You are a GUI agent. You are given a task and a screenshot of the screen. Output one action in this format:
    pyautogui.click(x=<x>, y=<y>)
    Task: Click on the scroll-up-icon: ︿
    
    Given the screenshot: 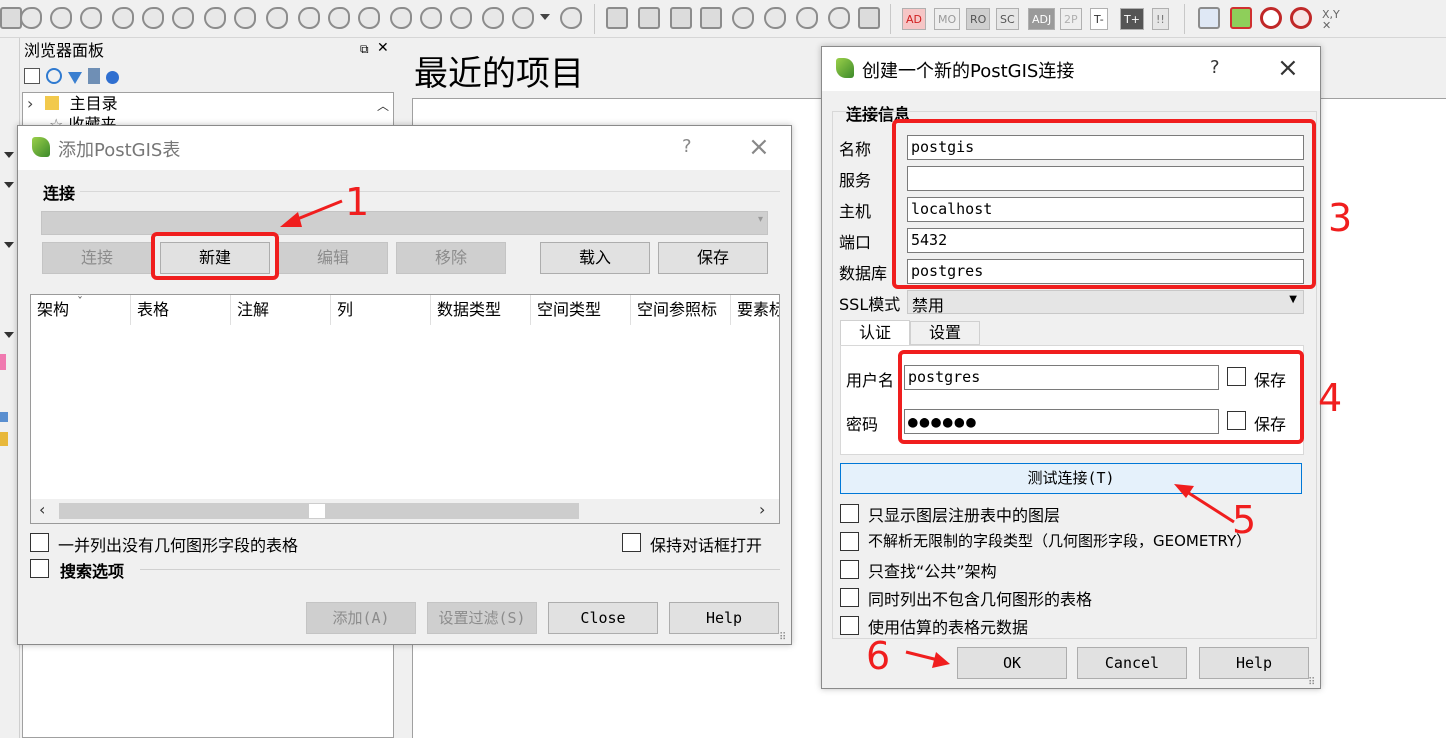 What is the action you would take?
    pyautogui.click(x=383, y=105)
    